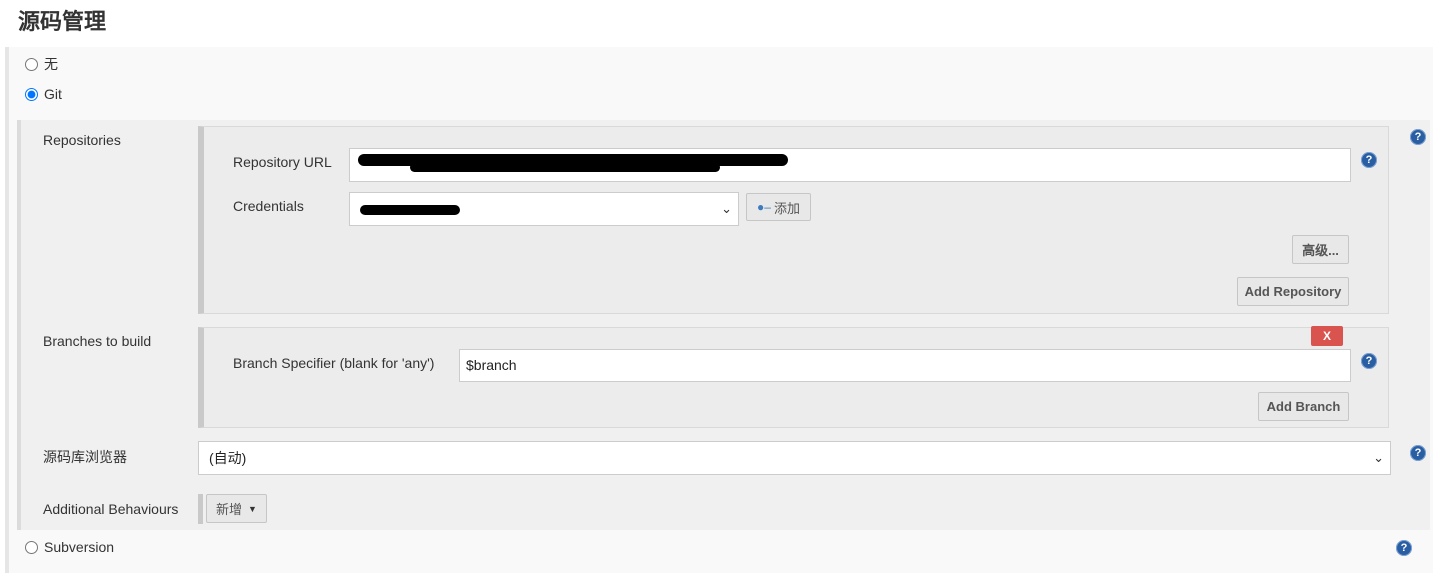 The image size is (1435, 578). What do you see at coordinates (62, 21) in the screenshot?
I see `section-title: 源码管理` at bounding box center [62, 21].